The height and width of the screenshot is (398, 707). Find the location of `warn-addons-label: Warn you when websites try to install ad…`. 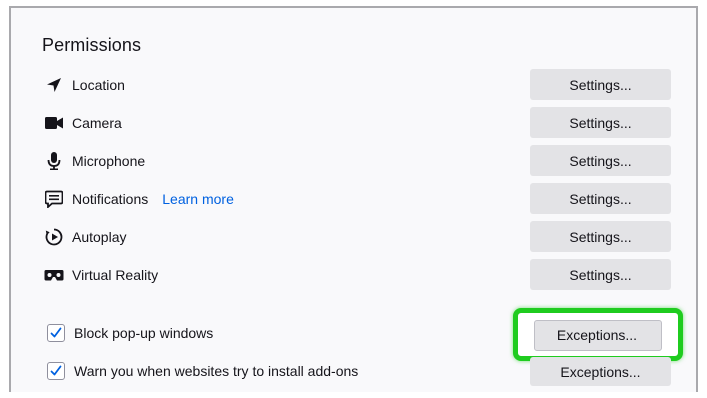

warn-addons-label: Warn you when websites try to install ad… is located at coordinates (216, 371).